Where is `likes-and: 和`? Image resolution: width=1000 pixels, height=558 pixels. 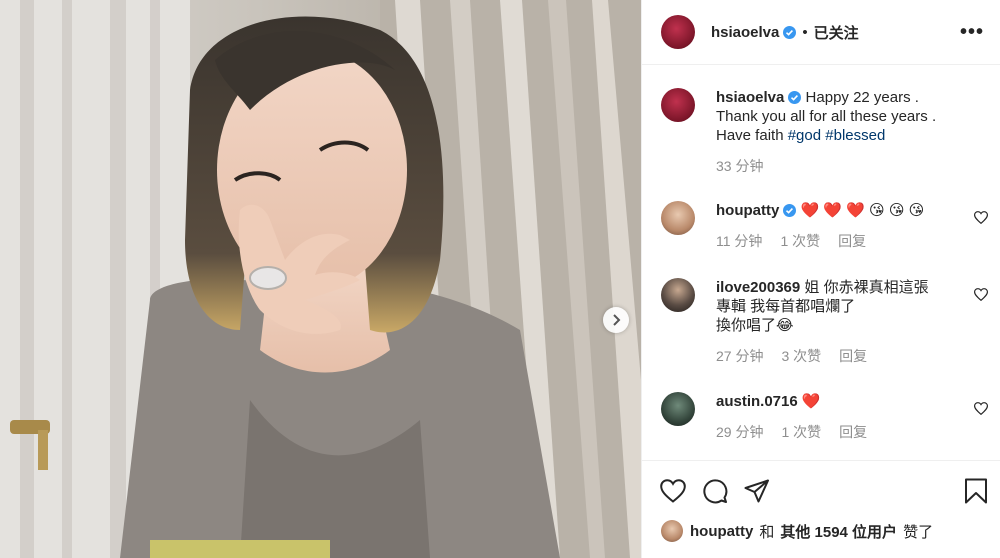
likes-and: 和 is located at coordinates (767, 532).